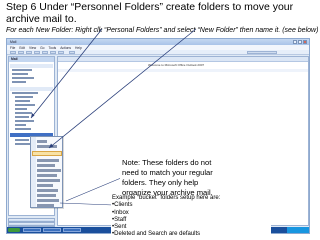 The height and width of the screenshot is (240, 320). What do you see at coordinates (31, 224) in the screenshot?
I see `calendar-nav-button` at bounding box center [31, 224].